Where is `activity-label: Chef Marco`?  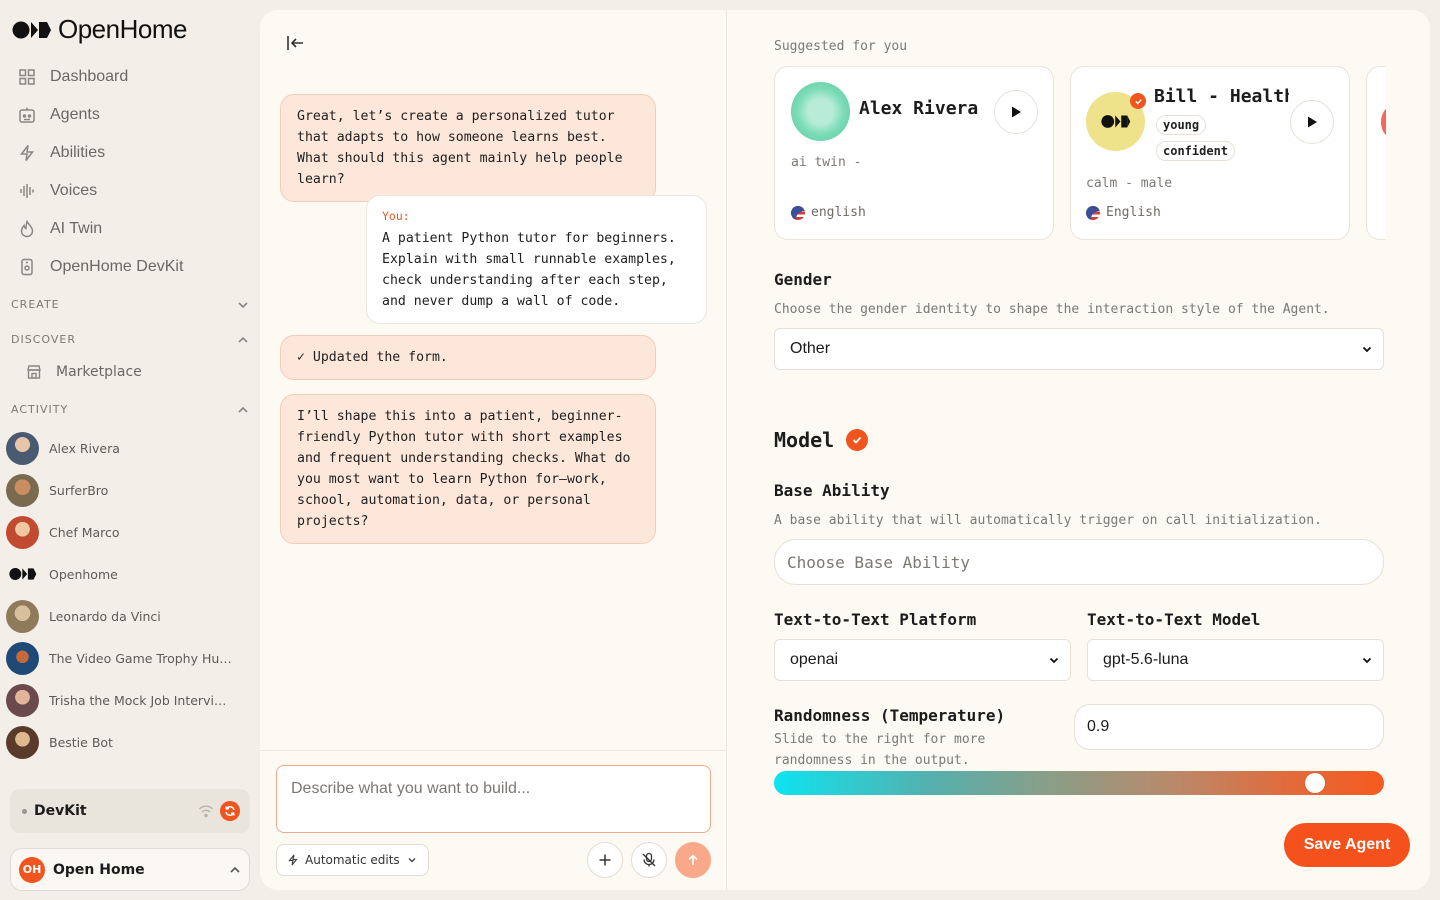 activity-label: Chef Marco is located at coordinates (84, 532).